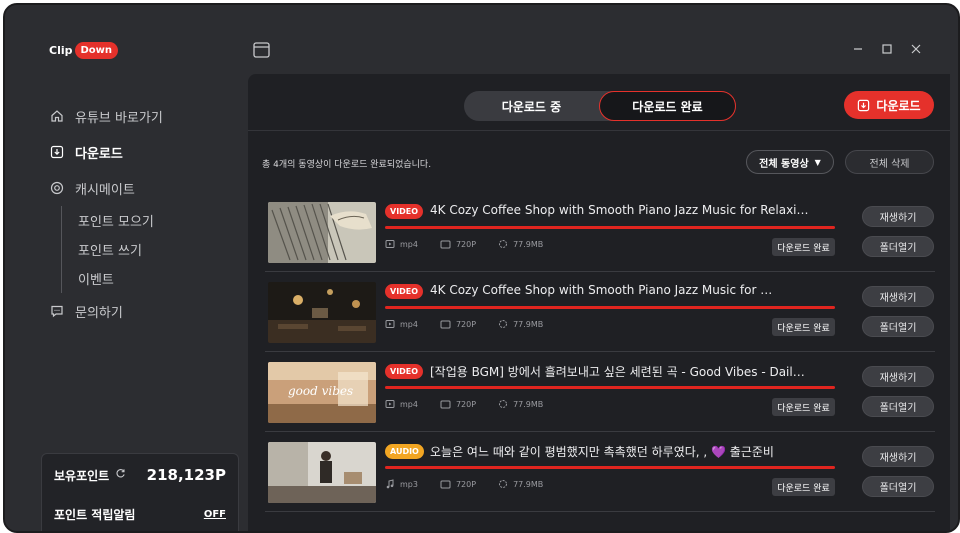 Image resolution: width=960 pixels, height=533 pixels. Describe the element at coordinates (120, 475) in the screenshot. I see `refresh-icon` at that location.